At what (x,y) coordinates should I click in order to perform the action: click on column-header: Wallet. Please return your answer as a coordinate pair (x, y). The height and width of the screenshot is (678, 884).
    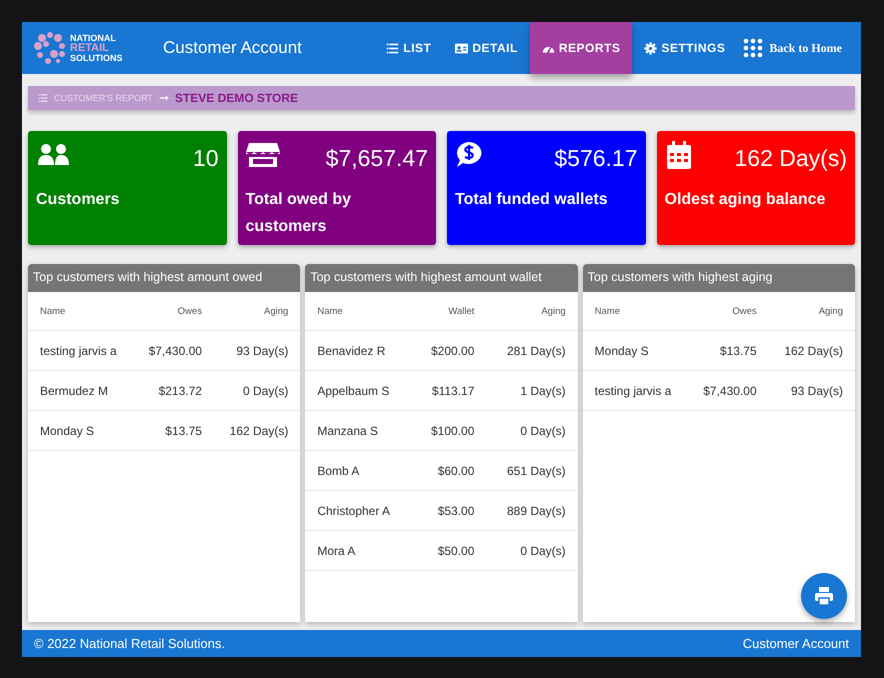
    Looking at the image, I should click on (449, 311).